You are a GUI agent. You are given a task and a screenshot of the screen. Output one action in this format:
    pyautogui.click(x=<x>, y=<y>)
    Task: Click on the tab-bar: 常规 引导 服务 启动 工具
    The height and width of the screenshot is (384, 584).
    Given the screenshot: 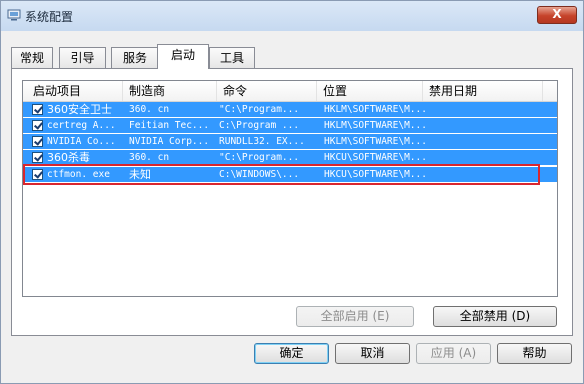 What is the action you would take?
    pyautogui.click(x=291, y=56)
    